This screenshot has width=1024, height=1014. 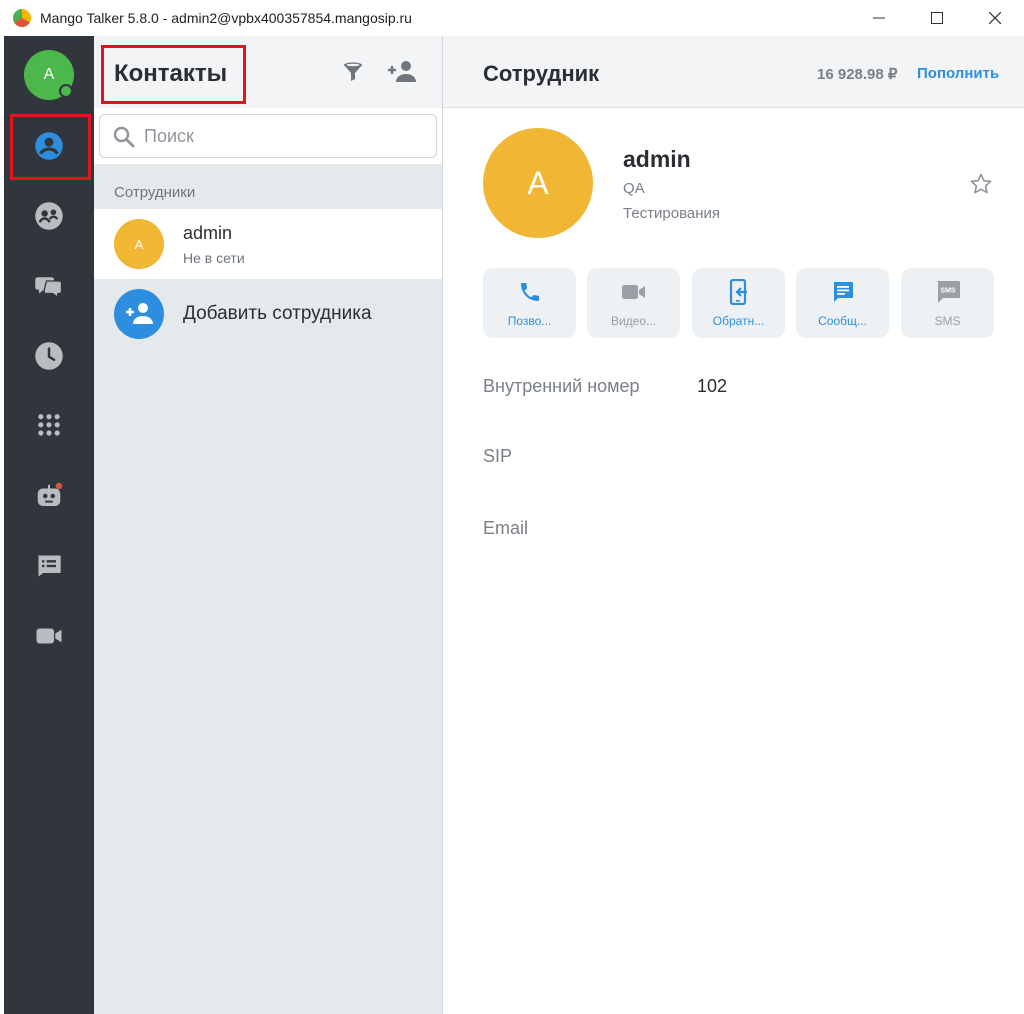 I want to click on star-icon, so click(x=981, y=183).